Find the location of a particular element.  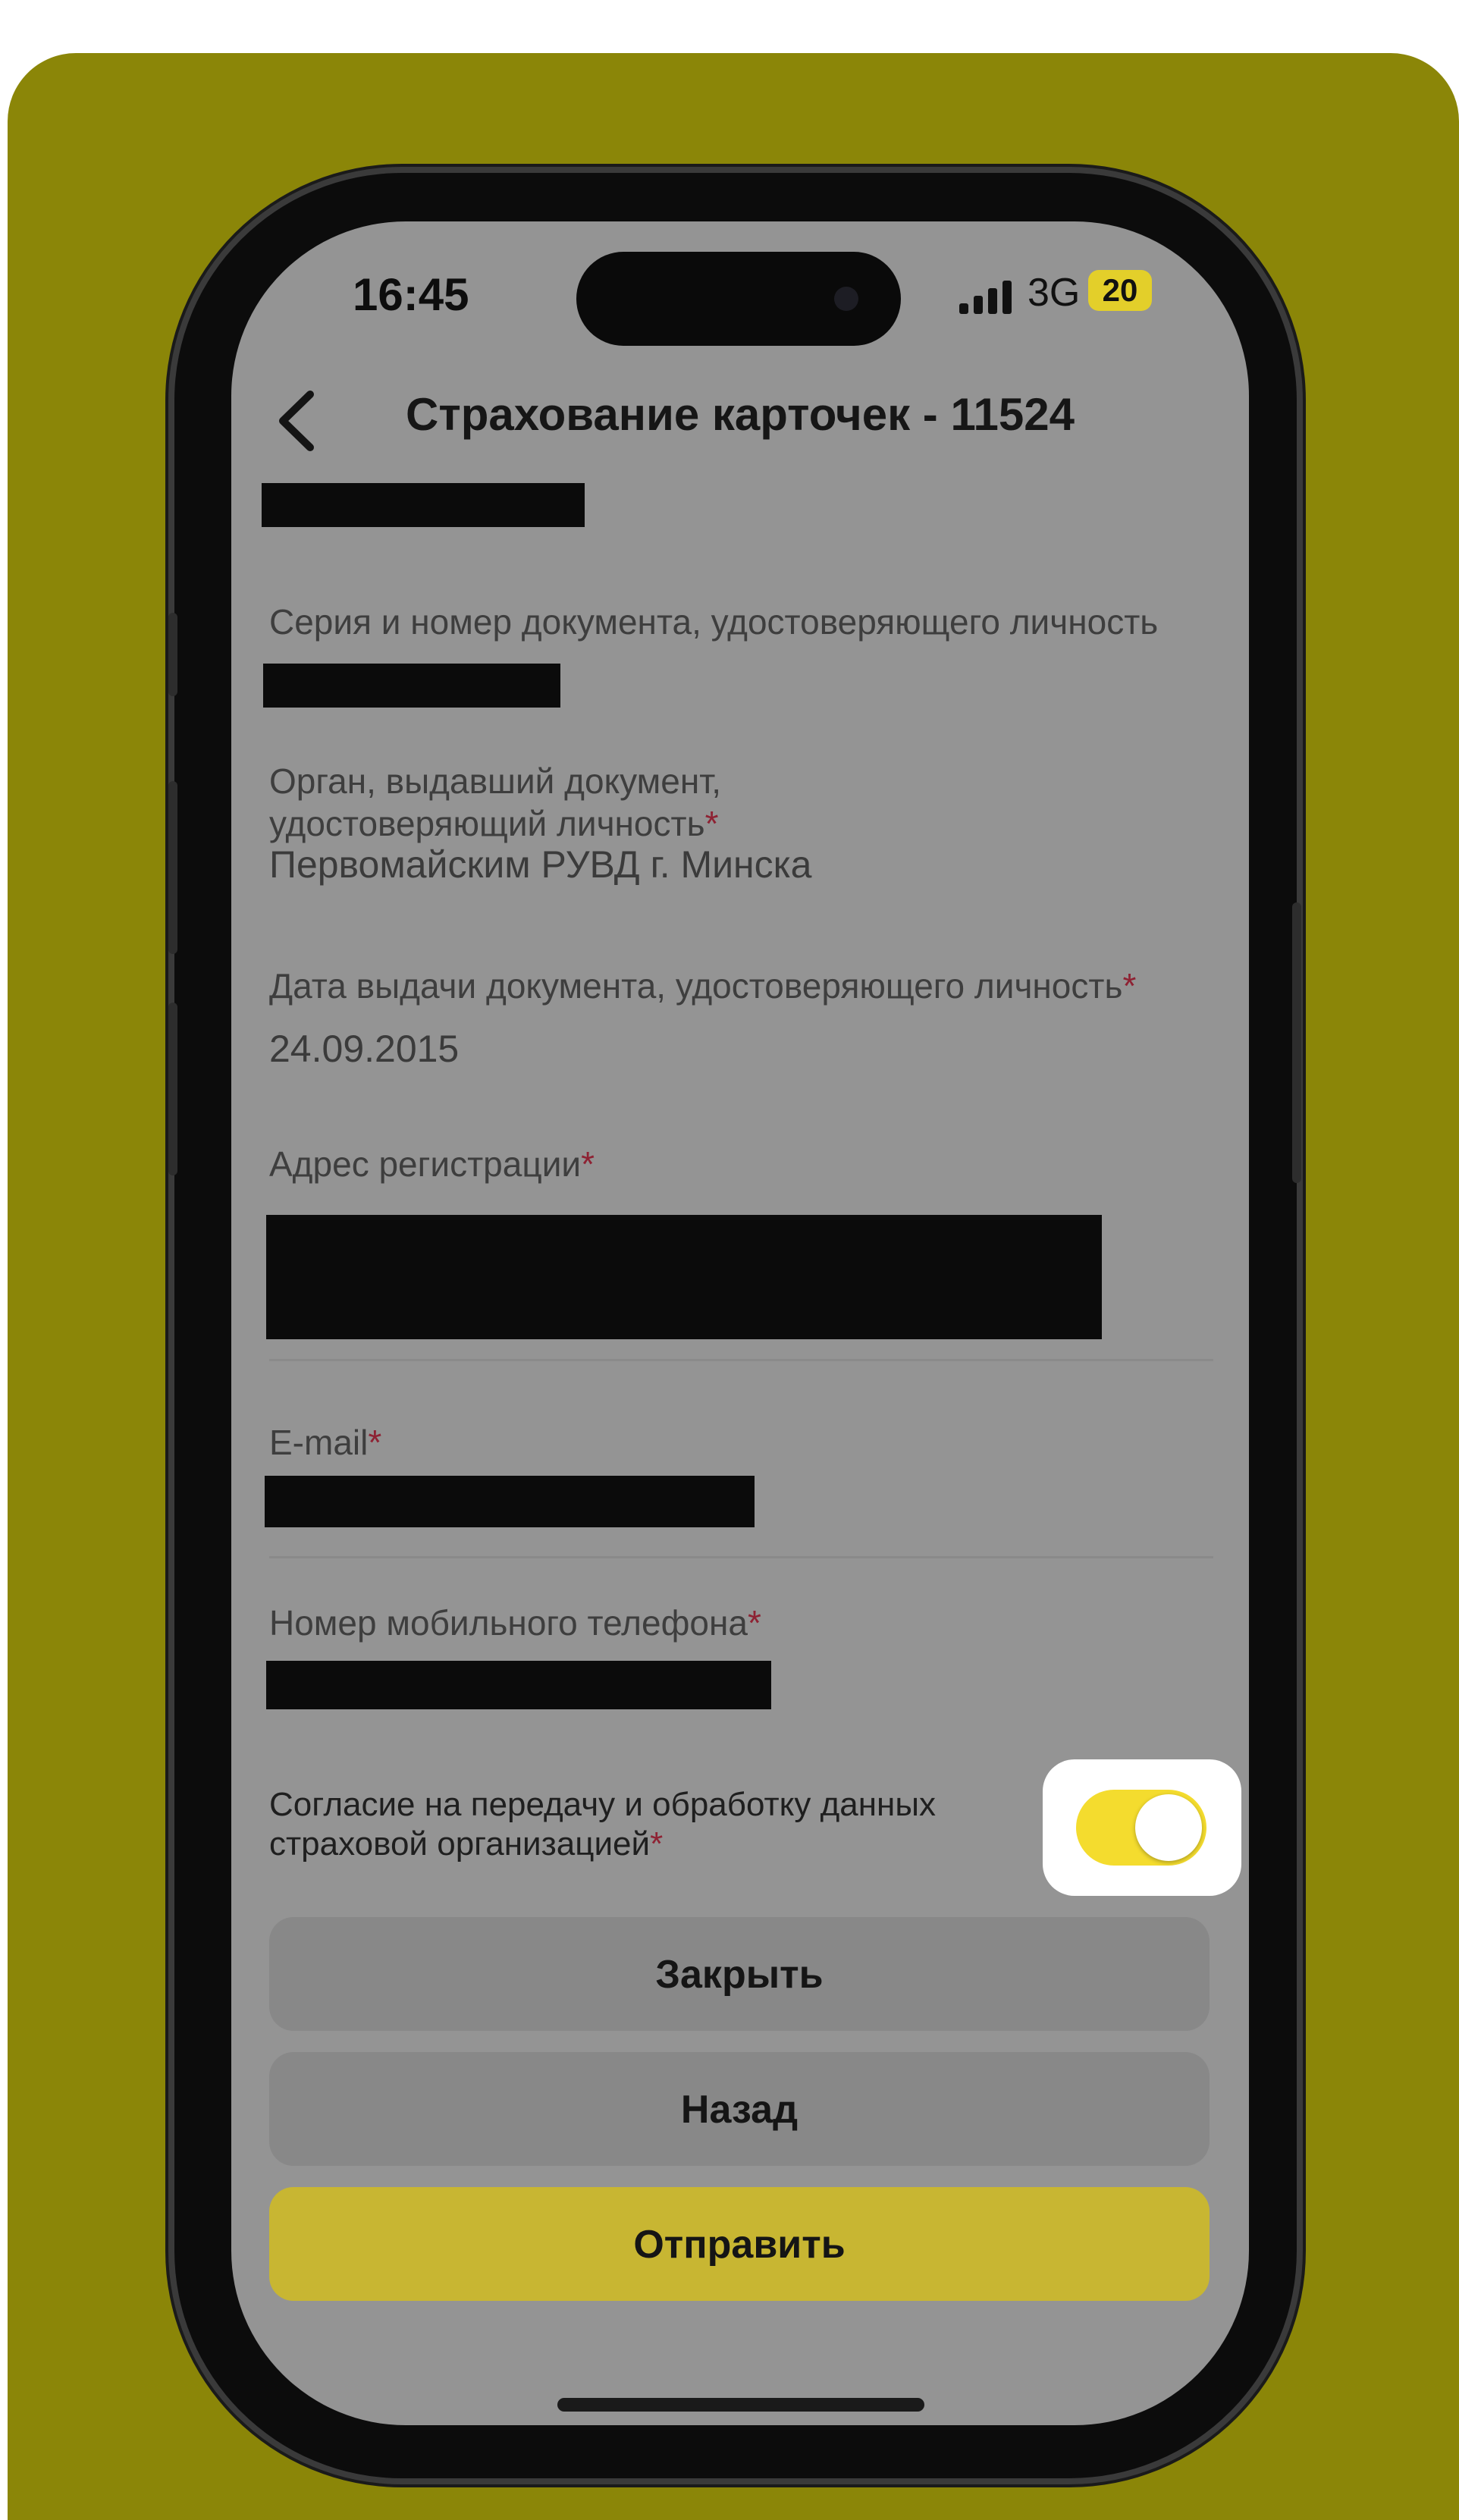

email-value is located at coordinates (510, 1501).